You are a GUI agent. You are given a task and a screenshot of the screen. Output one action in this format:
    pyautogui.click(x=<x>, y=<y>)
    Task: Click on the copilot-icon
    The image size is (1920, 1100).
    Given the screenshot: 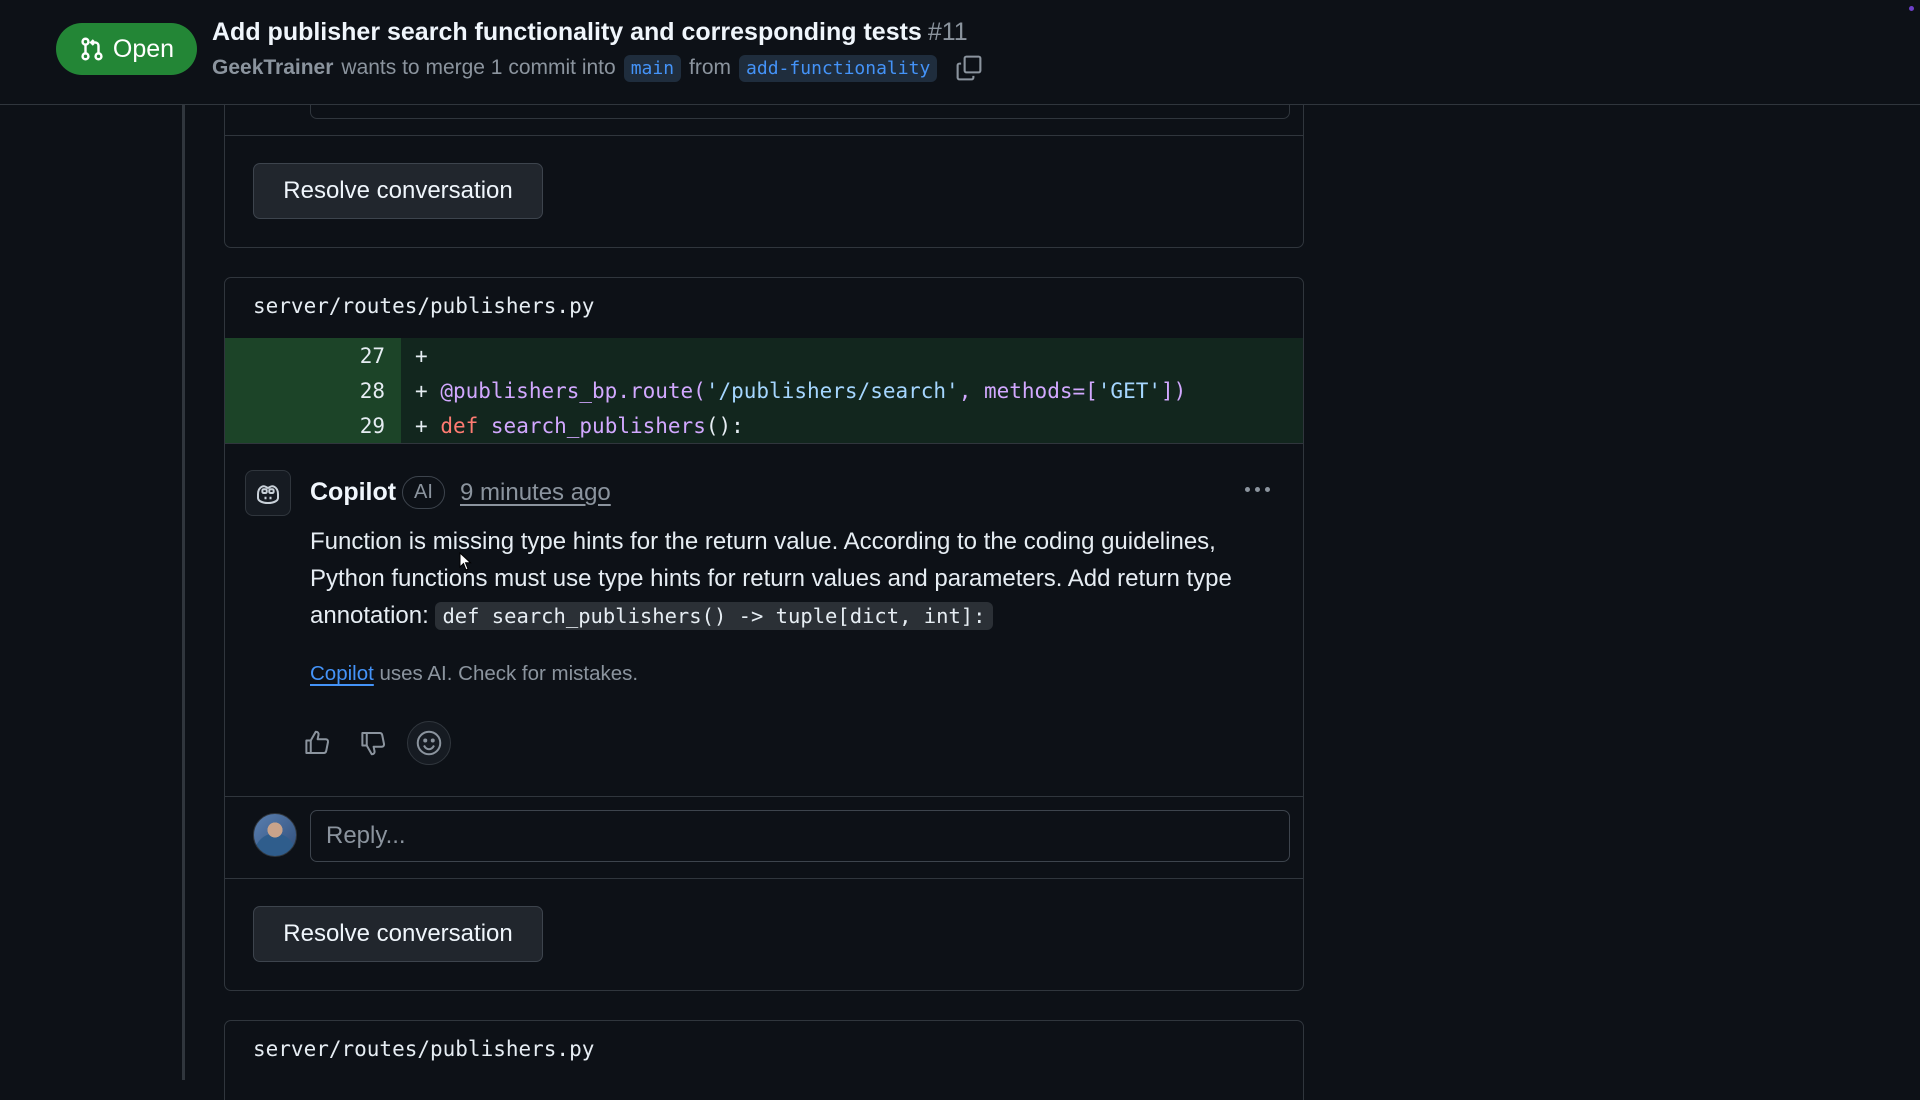 What is the action you would take?
    pyautogui.click(x=268, y=495)
    